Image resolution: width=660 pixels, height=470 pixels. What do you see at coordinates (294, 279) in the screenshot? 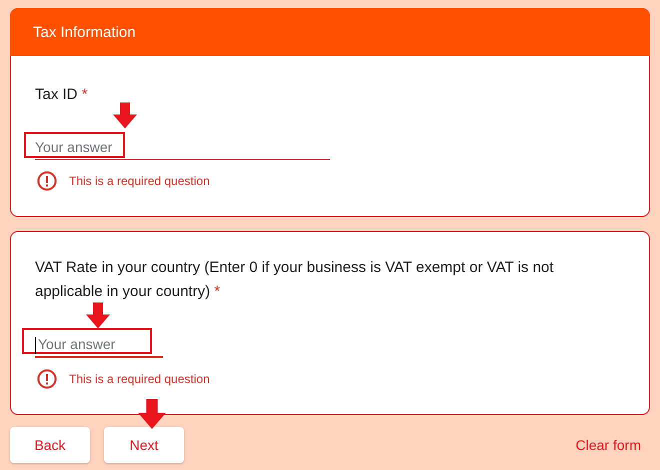
I see `question-label: VAT Rate in your country (Enter 0 if your business is VAT exempt or VAT is not applicable in your country) *` at bounding box center [294, 279].